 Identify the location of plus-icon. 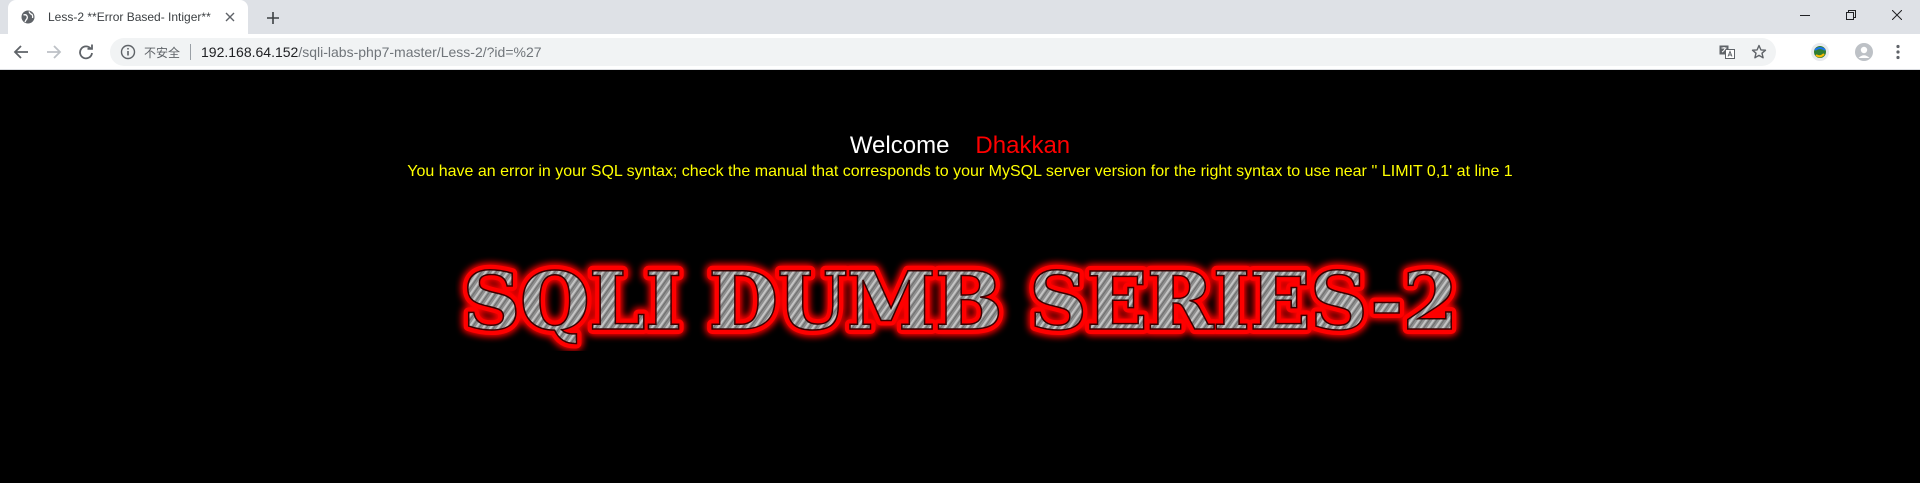
(273, 18).